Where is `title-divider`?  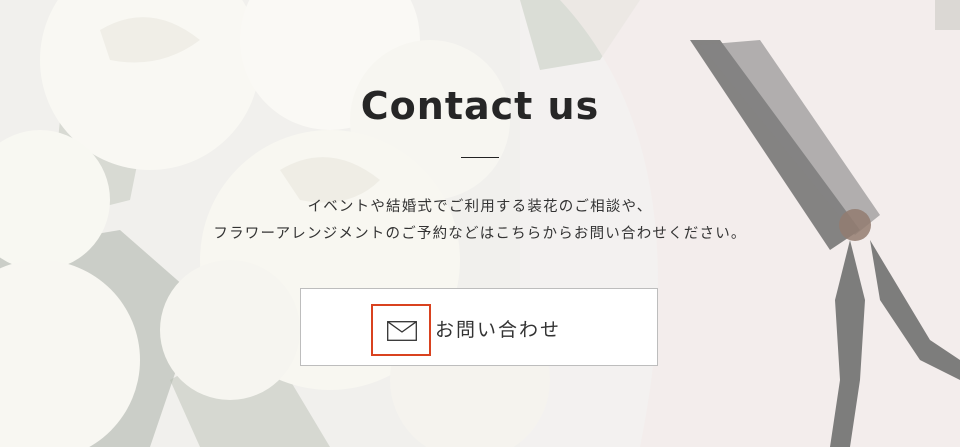 title-divider is located at coordinates (480, 157).